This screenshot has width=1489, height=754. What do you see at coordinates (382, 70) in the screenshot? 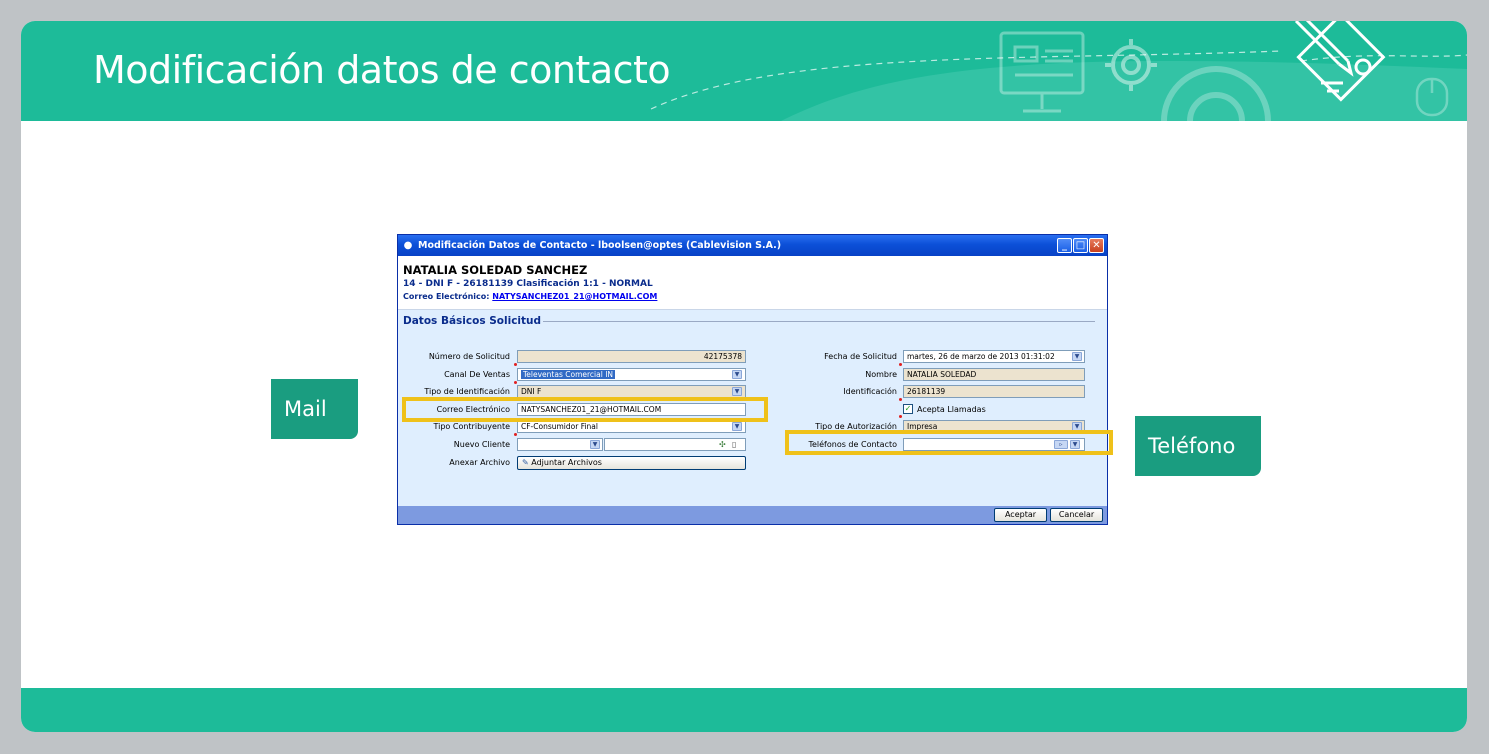
I see `slide-title: Modificación datos de contacto` at bounding box center [382, 70].